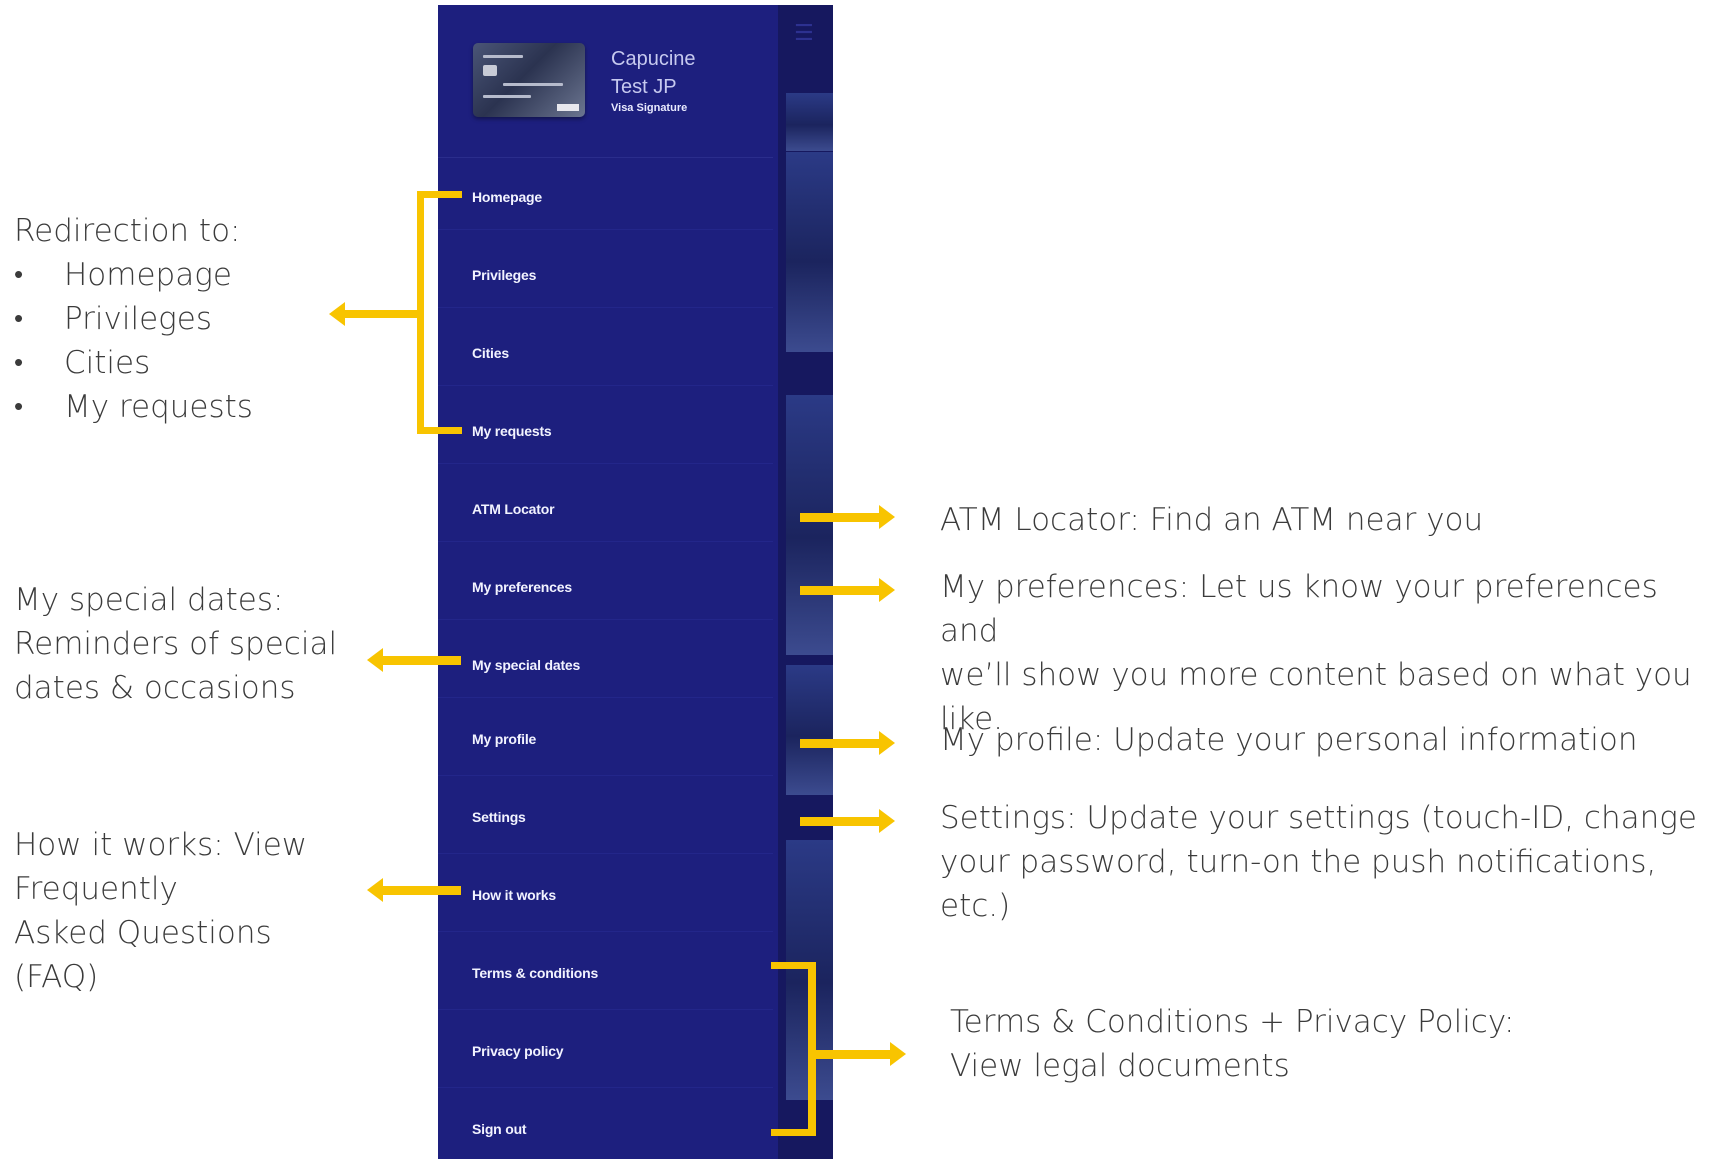 Image resolution: width=1709 pixels, height=1159 pixels. I want to click on arrow-atm-shaft, so click(839, 517).